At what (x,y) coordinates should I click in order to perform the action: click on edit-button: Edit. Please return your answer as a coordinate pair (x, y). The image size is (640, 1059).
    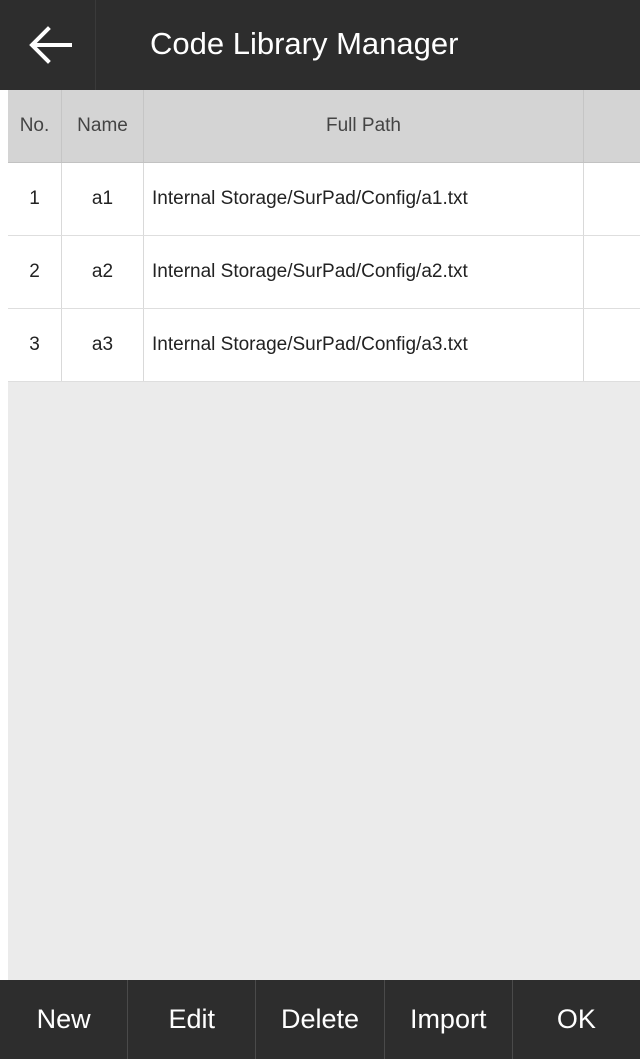
    Looking at the image, I should click on (192, 1019).